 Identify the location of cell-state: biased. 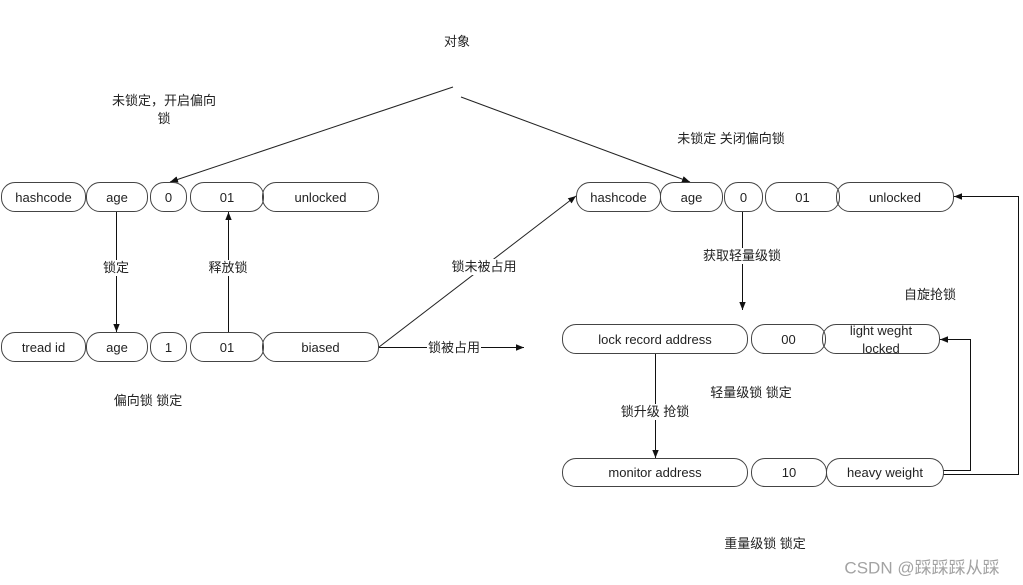
(320, 347).